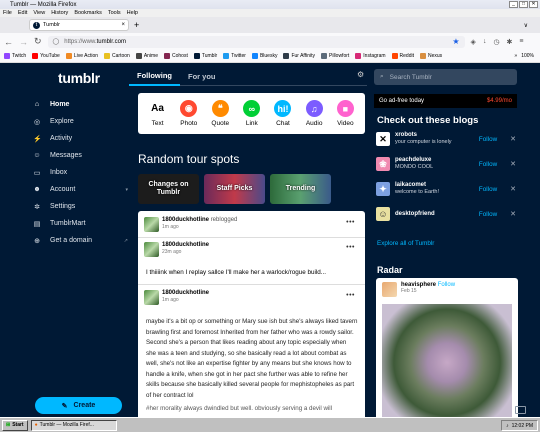  Describe the element at coordinates (123, 25) in the screenshot. I see `close-tab-icon: ×` at that location.